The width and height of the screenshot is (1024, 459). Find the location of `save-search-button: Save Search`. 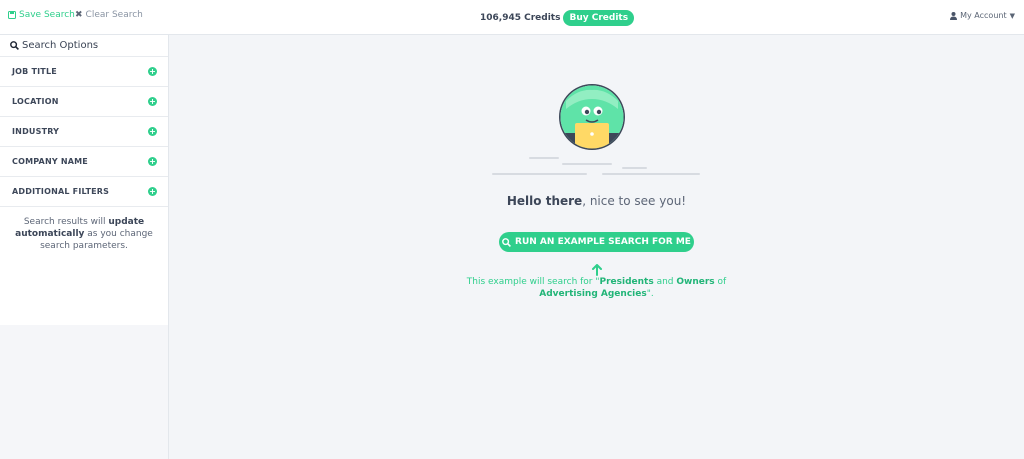

save-search-button: Save Search is located at coordinates (41, 15).